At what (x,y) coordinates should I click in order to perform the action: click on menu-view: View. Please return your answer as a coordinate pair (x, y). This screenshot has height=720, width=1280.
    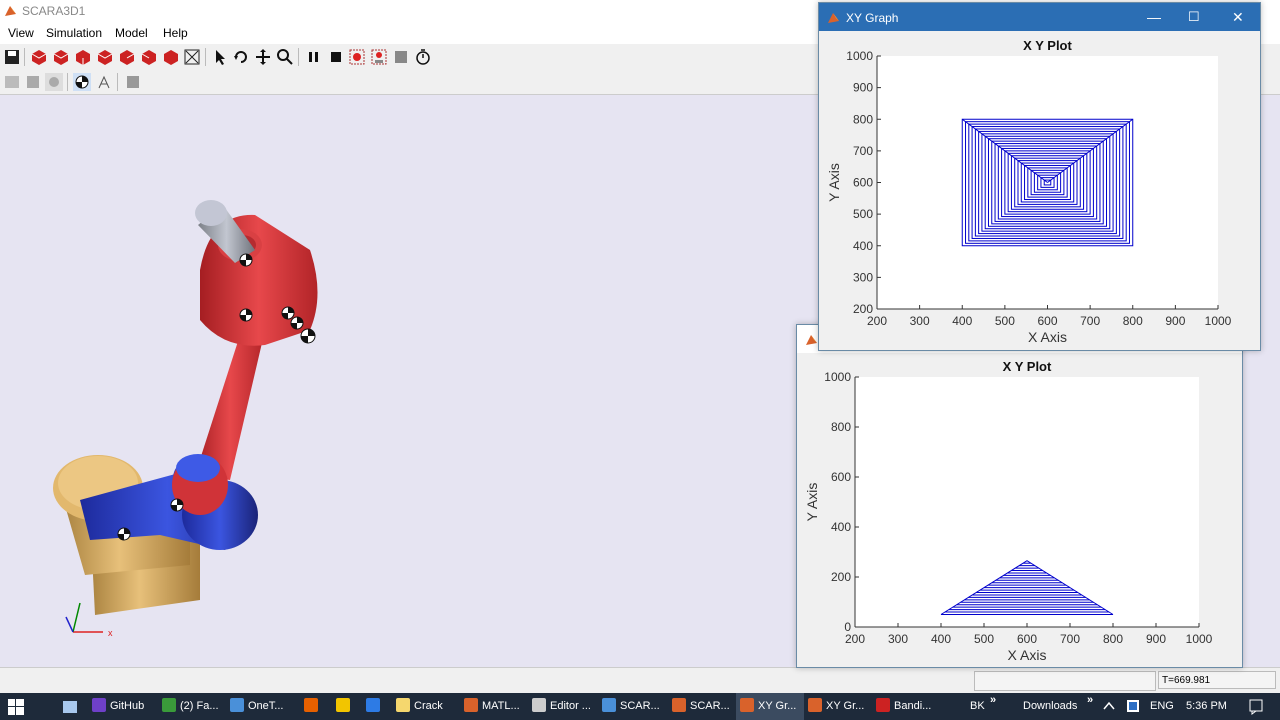
    Looking at the image, I should click on (21, 33).